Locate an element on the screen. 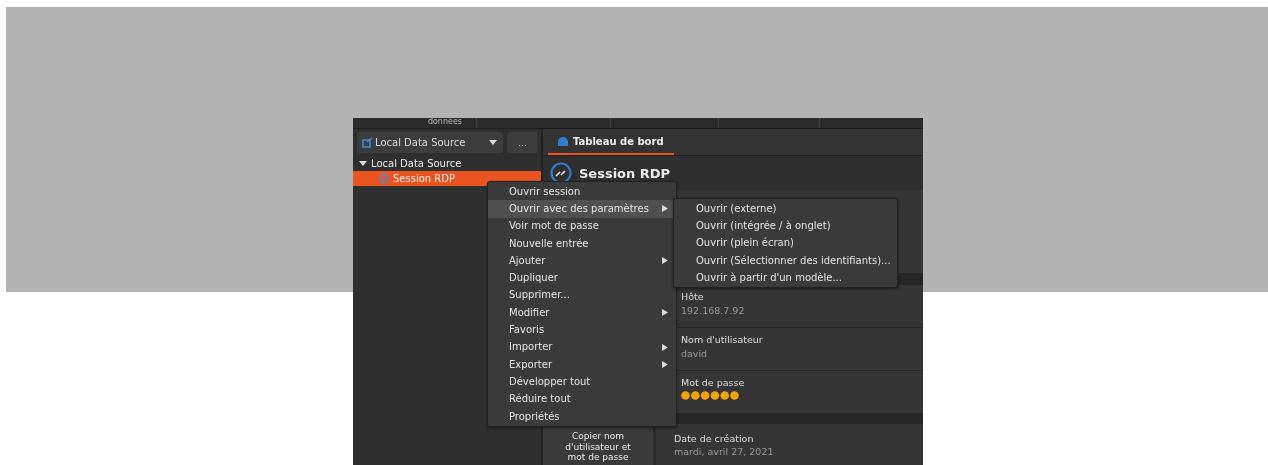  field-value: david is located at coordinates (694, 353).